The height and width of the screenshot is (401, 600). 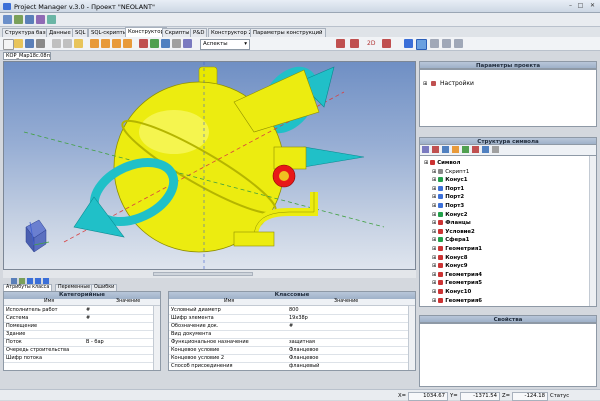 I want to click on tree-node: ⊞ Скрипт1, so click(x=450, y=172).